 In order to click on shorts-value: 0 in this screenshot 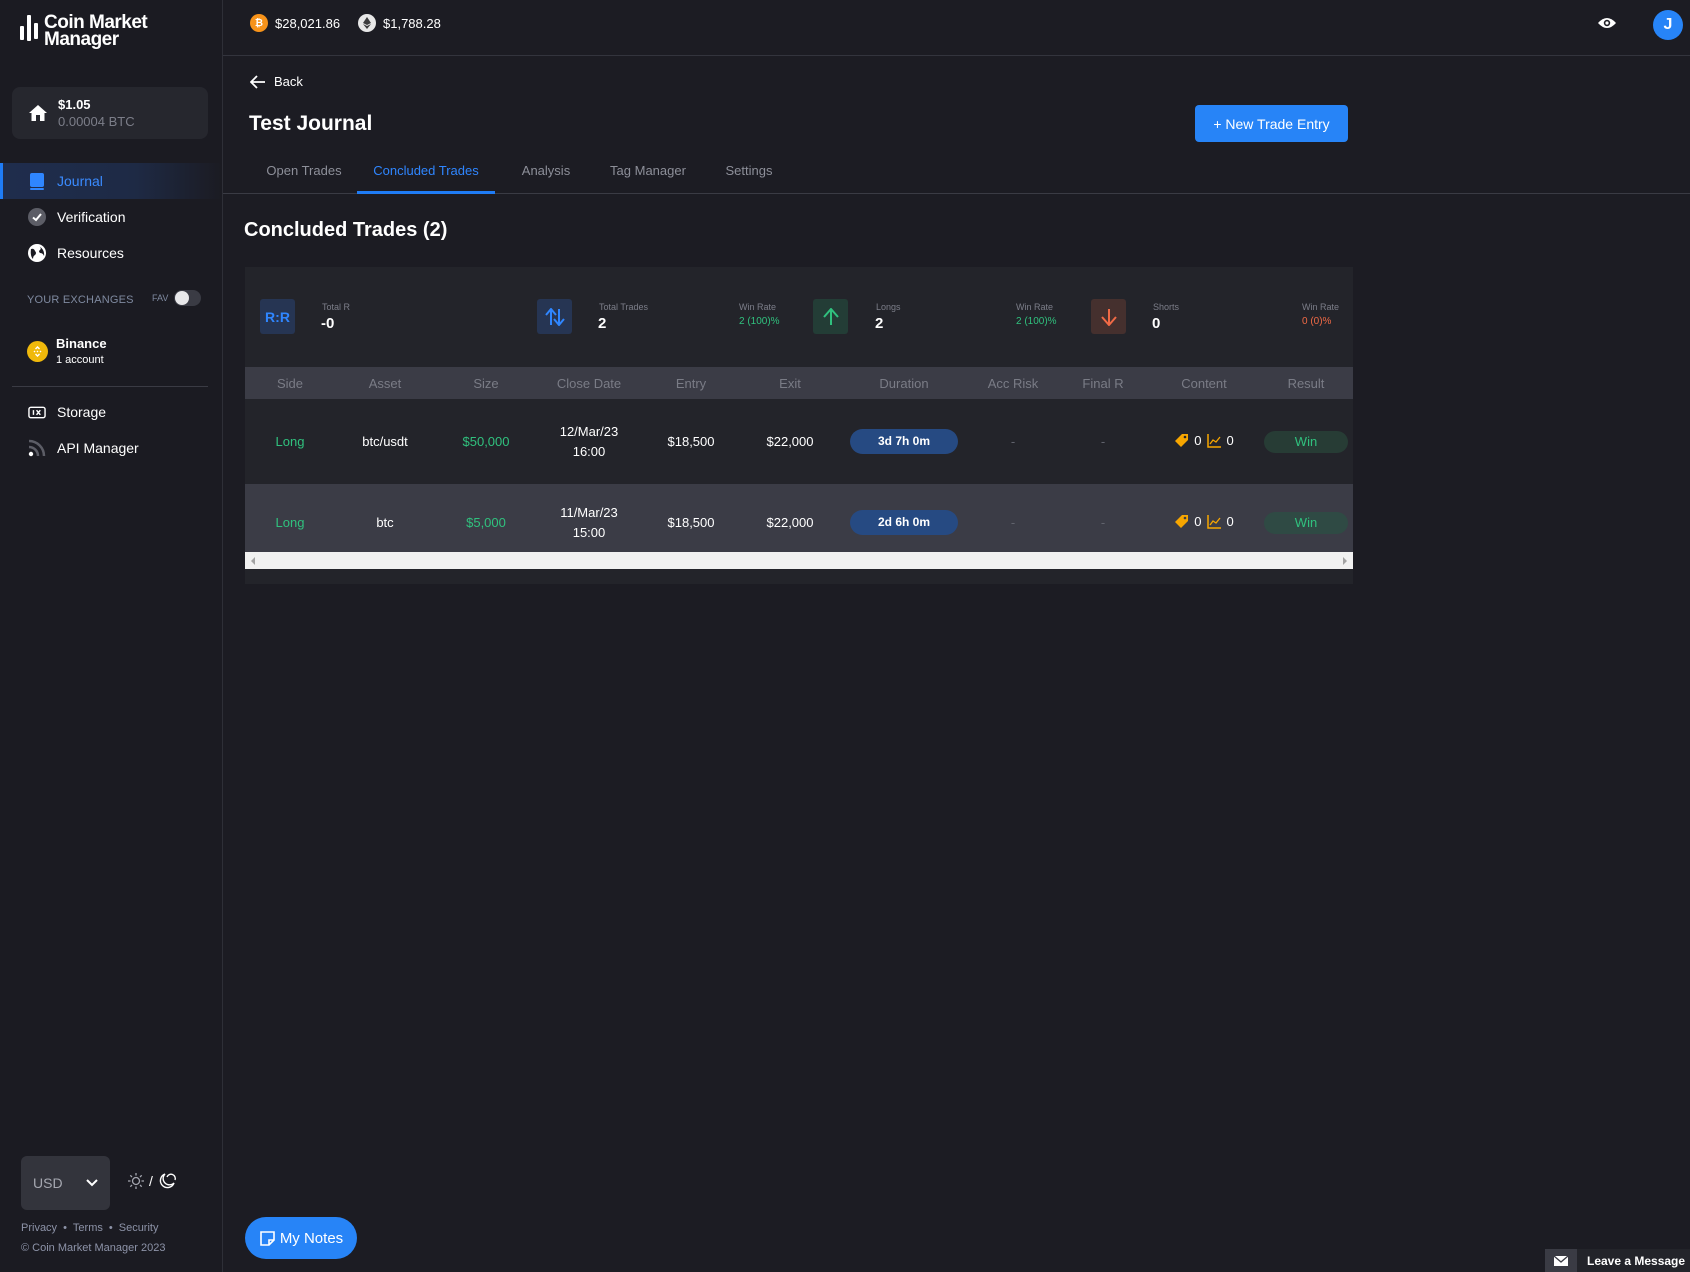, I will do `click(1156, 323)`.